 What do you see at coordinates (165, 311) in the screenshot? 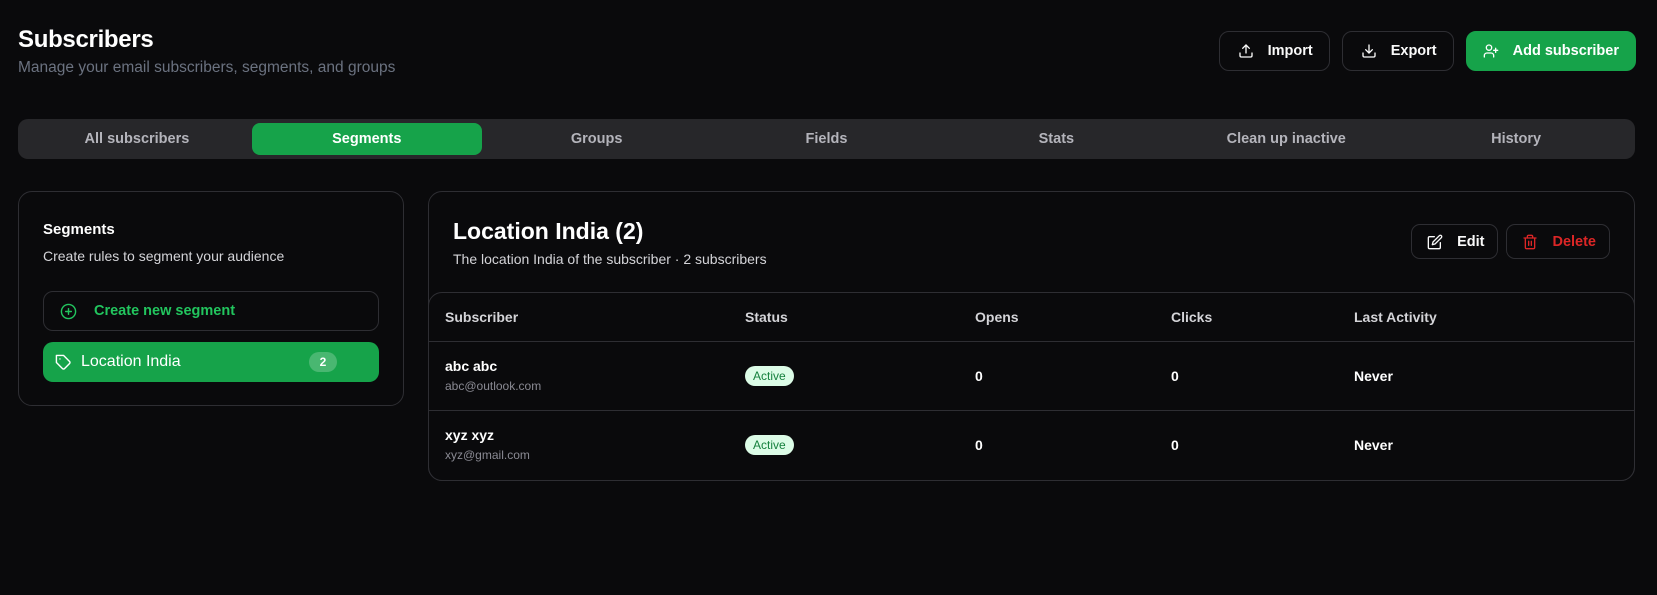
I see `create-segment-label: Create new segment` at bounding box center [165, 311].